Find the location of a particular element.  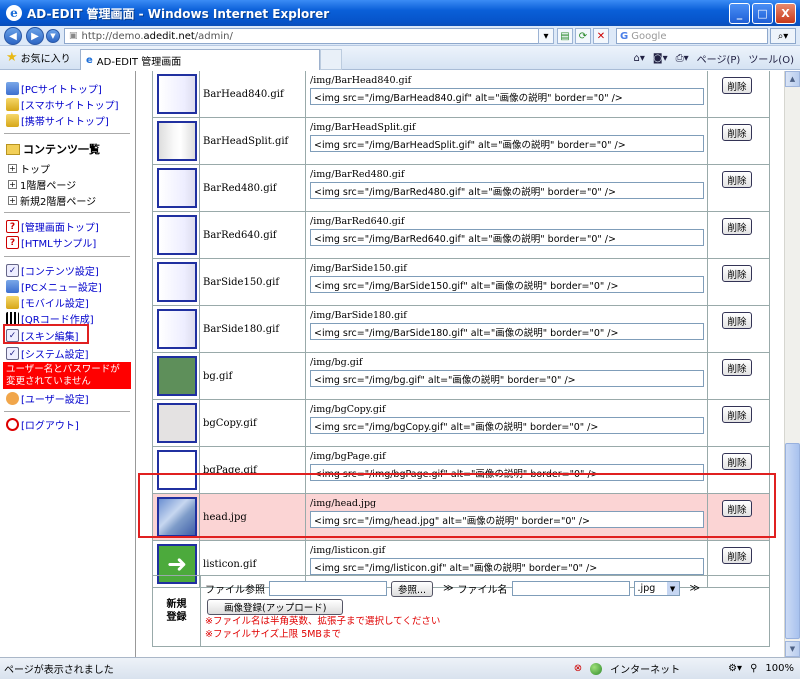

zone-label: インターネット is located at coordinates (645, 670).